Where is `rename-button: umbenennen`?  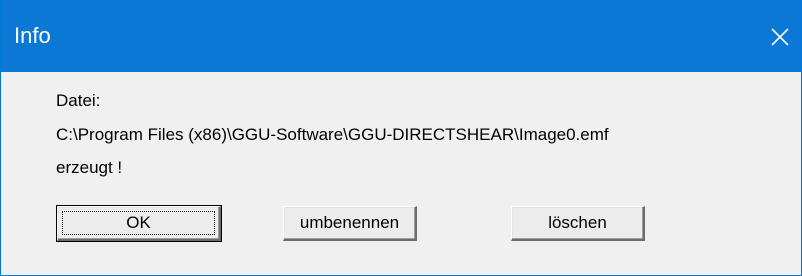
rename-button: umbenennen is located at coordinates (350, 223).